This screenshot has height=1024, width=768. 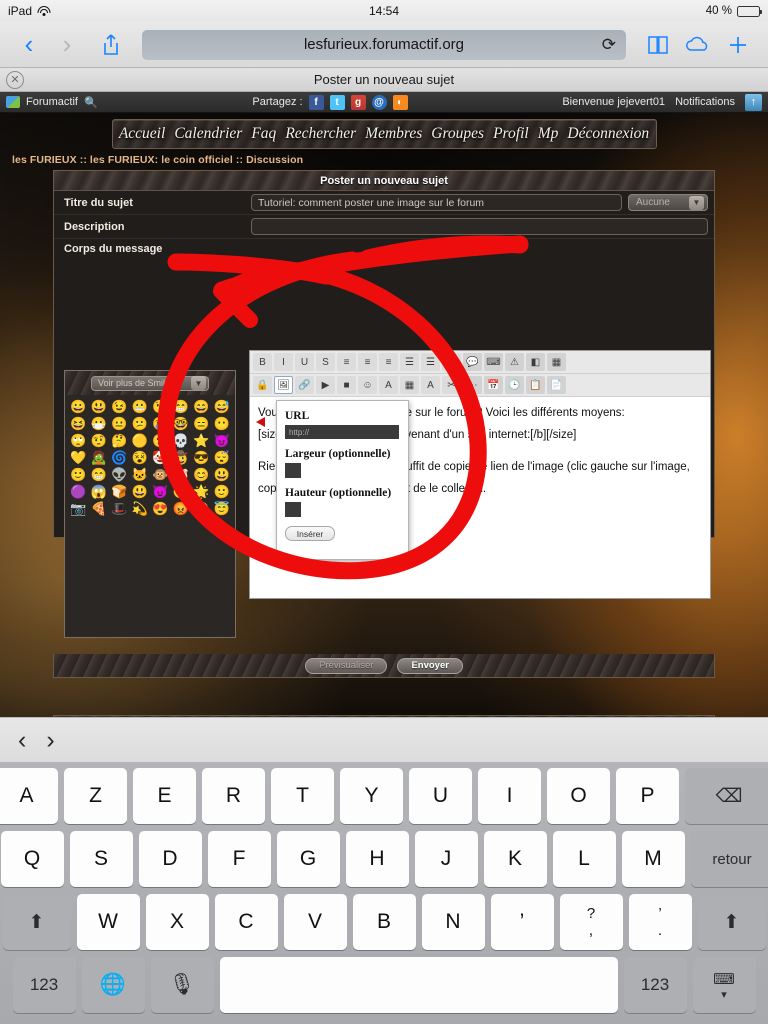 What do you see at coordinates (655, 985) in the screenshot?
I see `key-numbers-right: 123` at bounding box center [655, 985].